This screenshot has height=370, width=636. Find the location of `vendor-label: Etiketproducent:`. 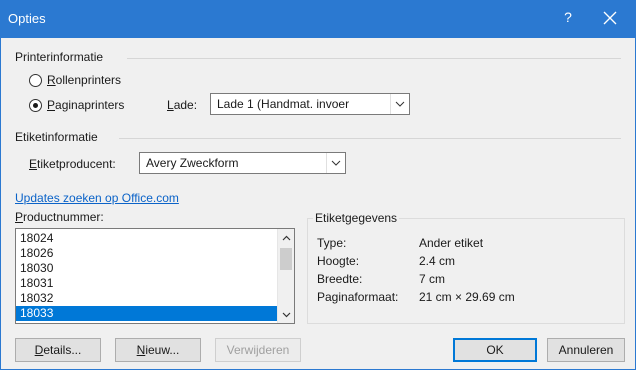

vendor-label: Etiketproducent: is located at coordinates (72, 164).